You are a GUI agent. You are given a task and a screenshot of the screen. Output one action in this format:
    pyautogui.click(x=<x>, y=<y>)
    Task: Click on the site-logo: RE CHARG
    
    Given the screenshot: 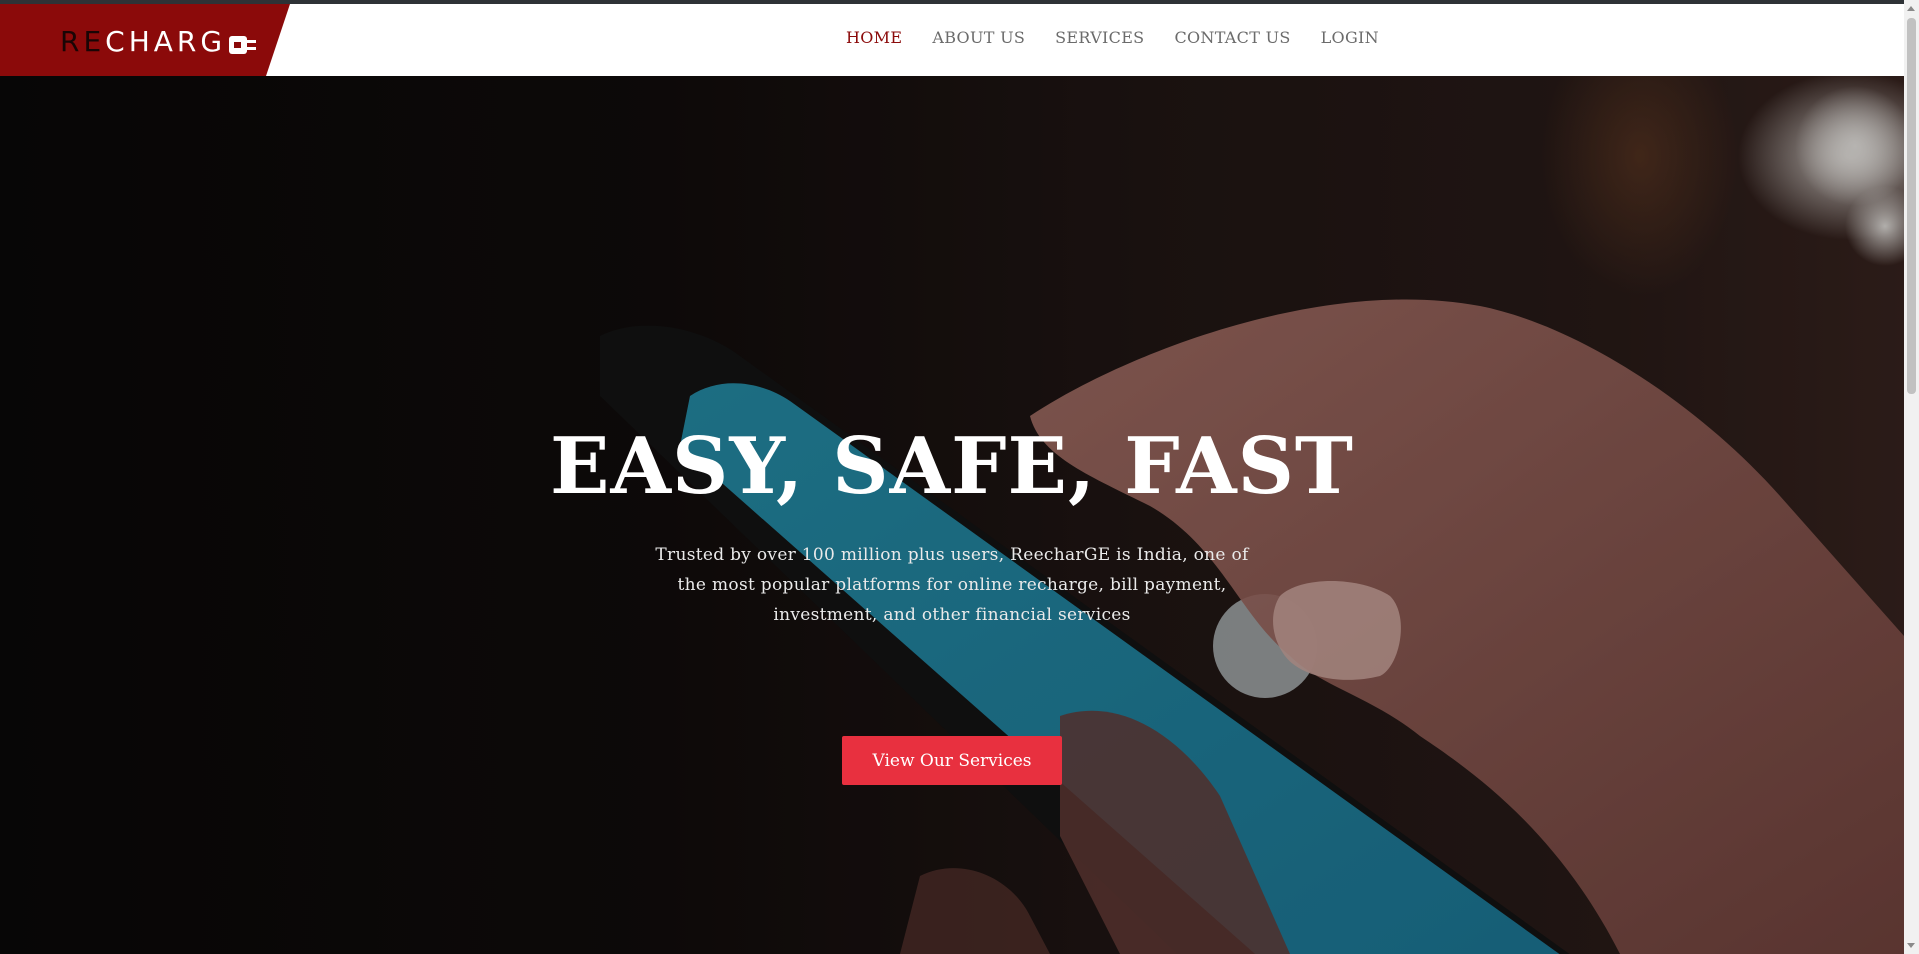 What is the action you would take?
    pyautogui.click(x=159, y=41)
    